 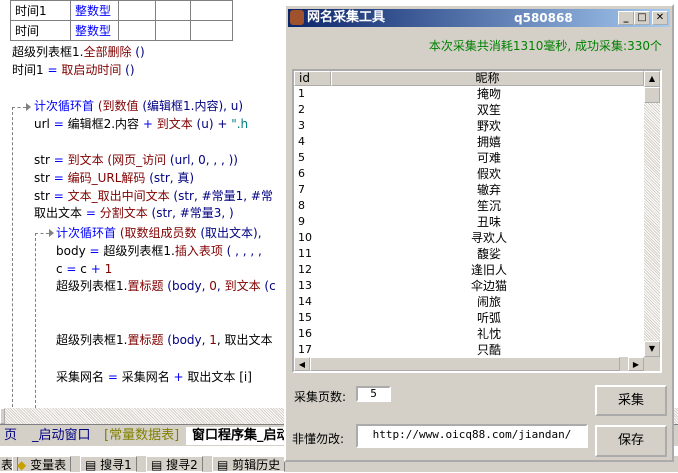 I want to click on list-item: 5 可难, so click(x=469, y=158).